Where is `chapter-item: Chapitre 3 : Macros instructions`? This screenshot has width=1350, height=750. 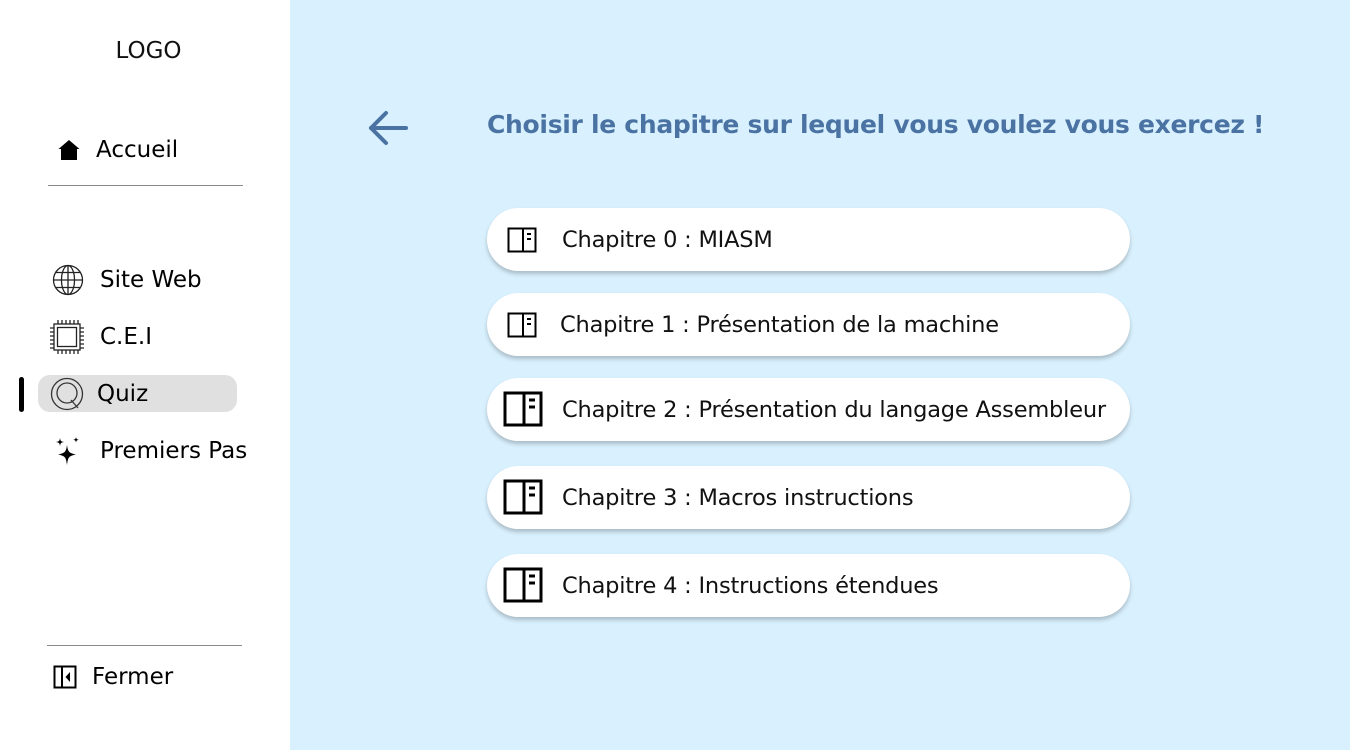 chapter-item: Chapitre 3 : Macros instructions is located at coordinates (808, 497).